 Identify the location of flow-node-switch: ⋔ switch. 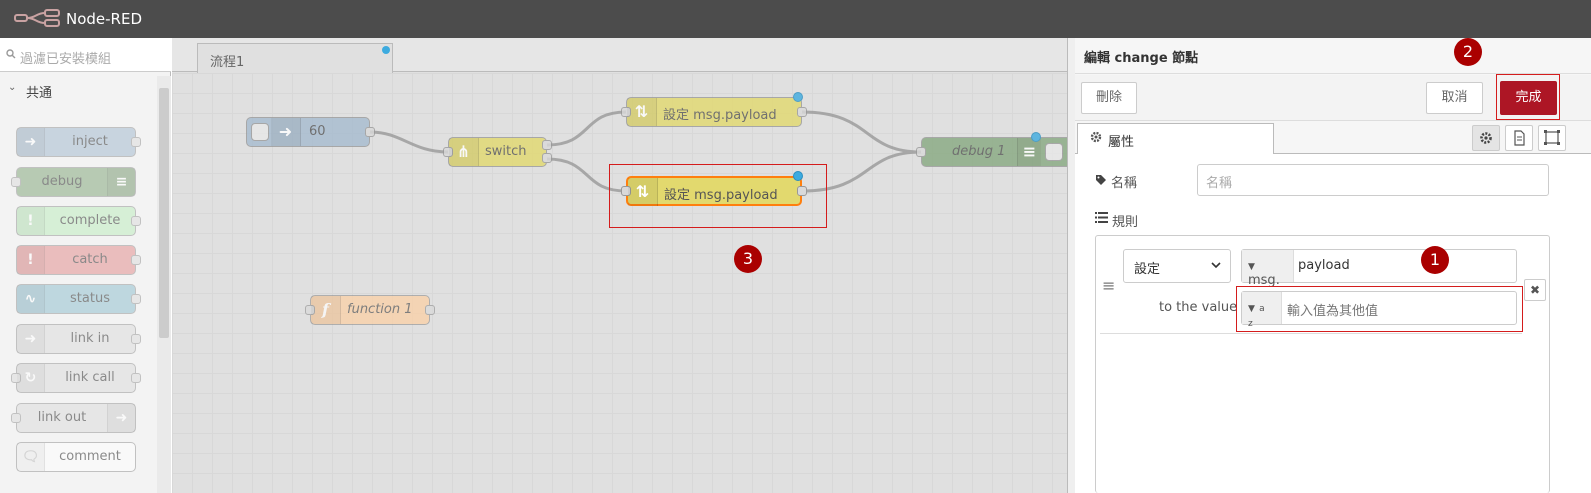
(497, 152).